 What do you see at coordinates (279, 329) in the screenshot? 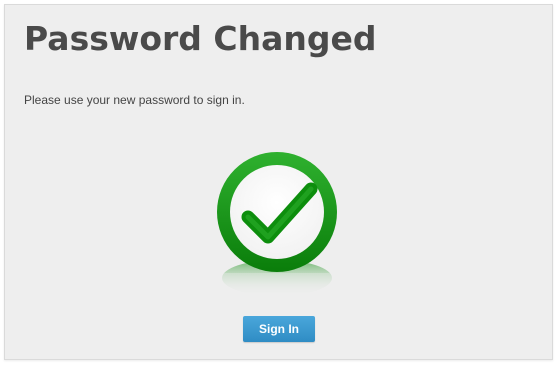
I see `sign-in-button: Sign In` at bounding box center [279, 329].